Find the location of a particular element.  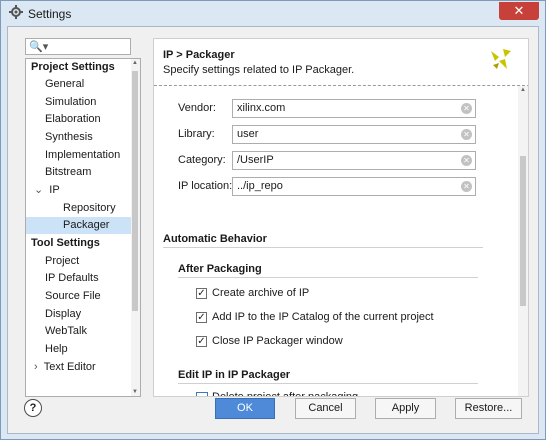

sidebar-item-synthesis: Synthesis is located at coordinates (69, 137).